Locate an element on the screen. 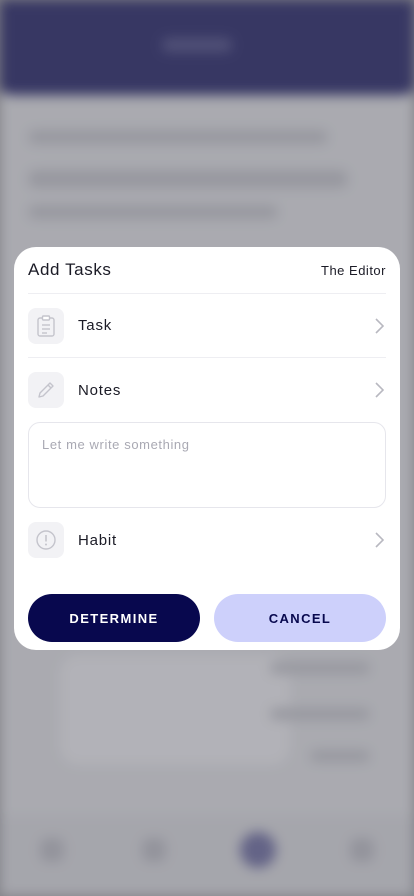  dialog-header: Add Tasks The Editor is located at coordinates (207, 270).